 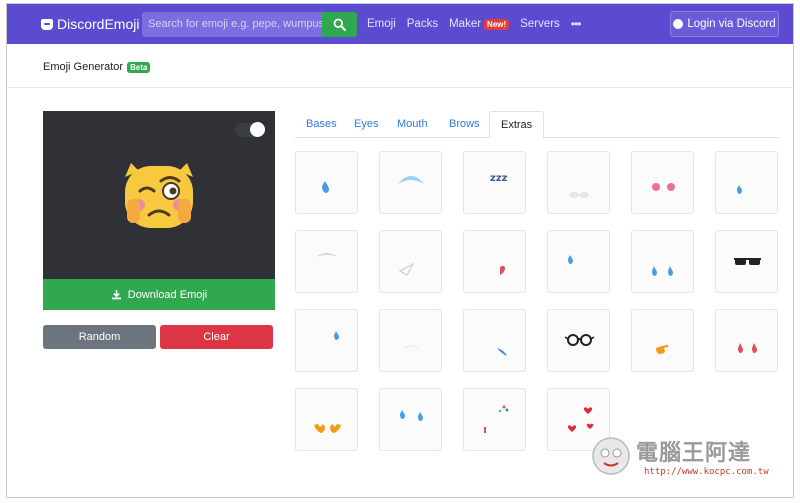 What do you see at coordinates (412, 124) in the screenshot?
I see `tab-mouth: Mouth` at bounding box center [412, 124].